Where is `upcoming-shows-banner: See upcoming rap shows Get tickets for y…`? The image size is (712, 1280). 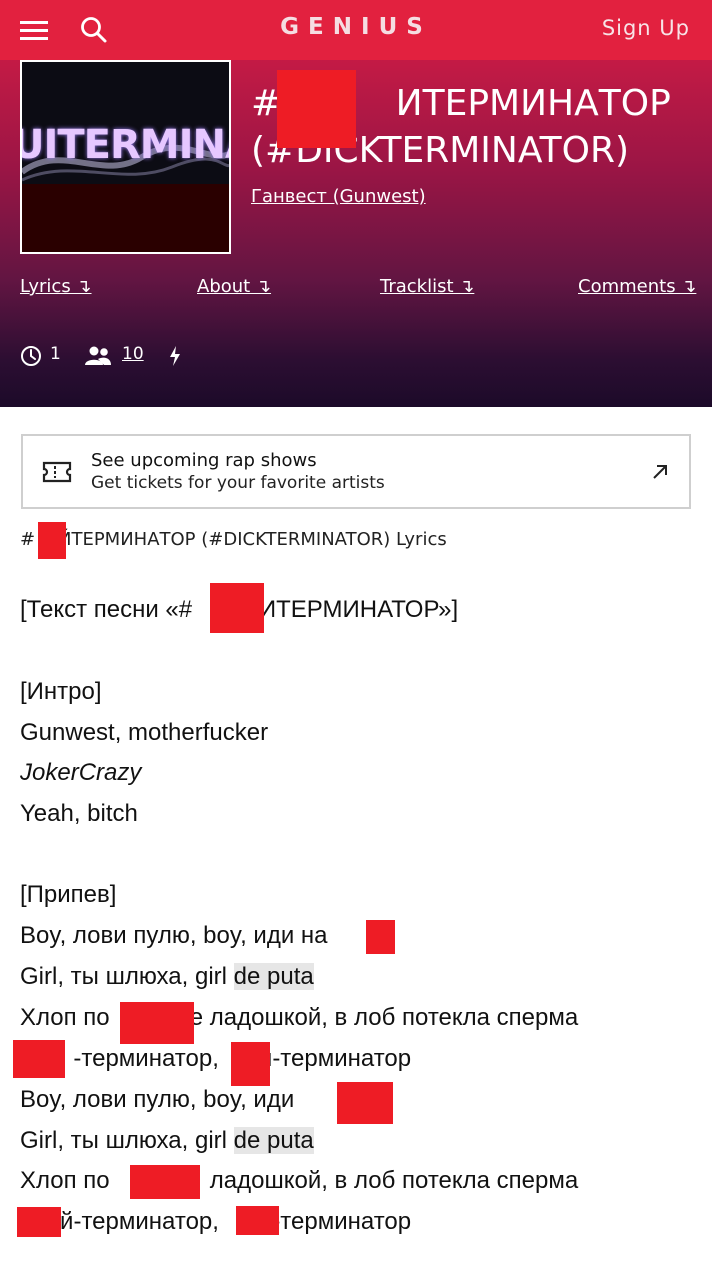 upcoming-shows-banner: See upcoming rap shows Get tickets for y… is located at coordinates (356, 471).